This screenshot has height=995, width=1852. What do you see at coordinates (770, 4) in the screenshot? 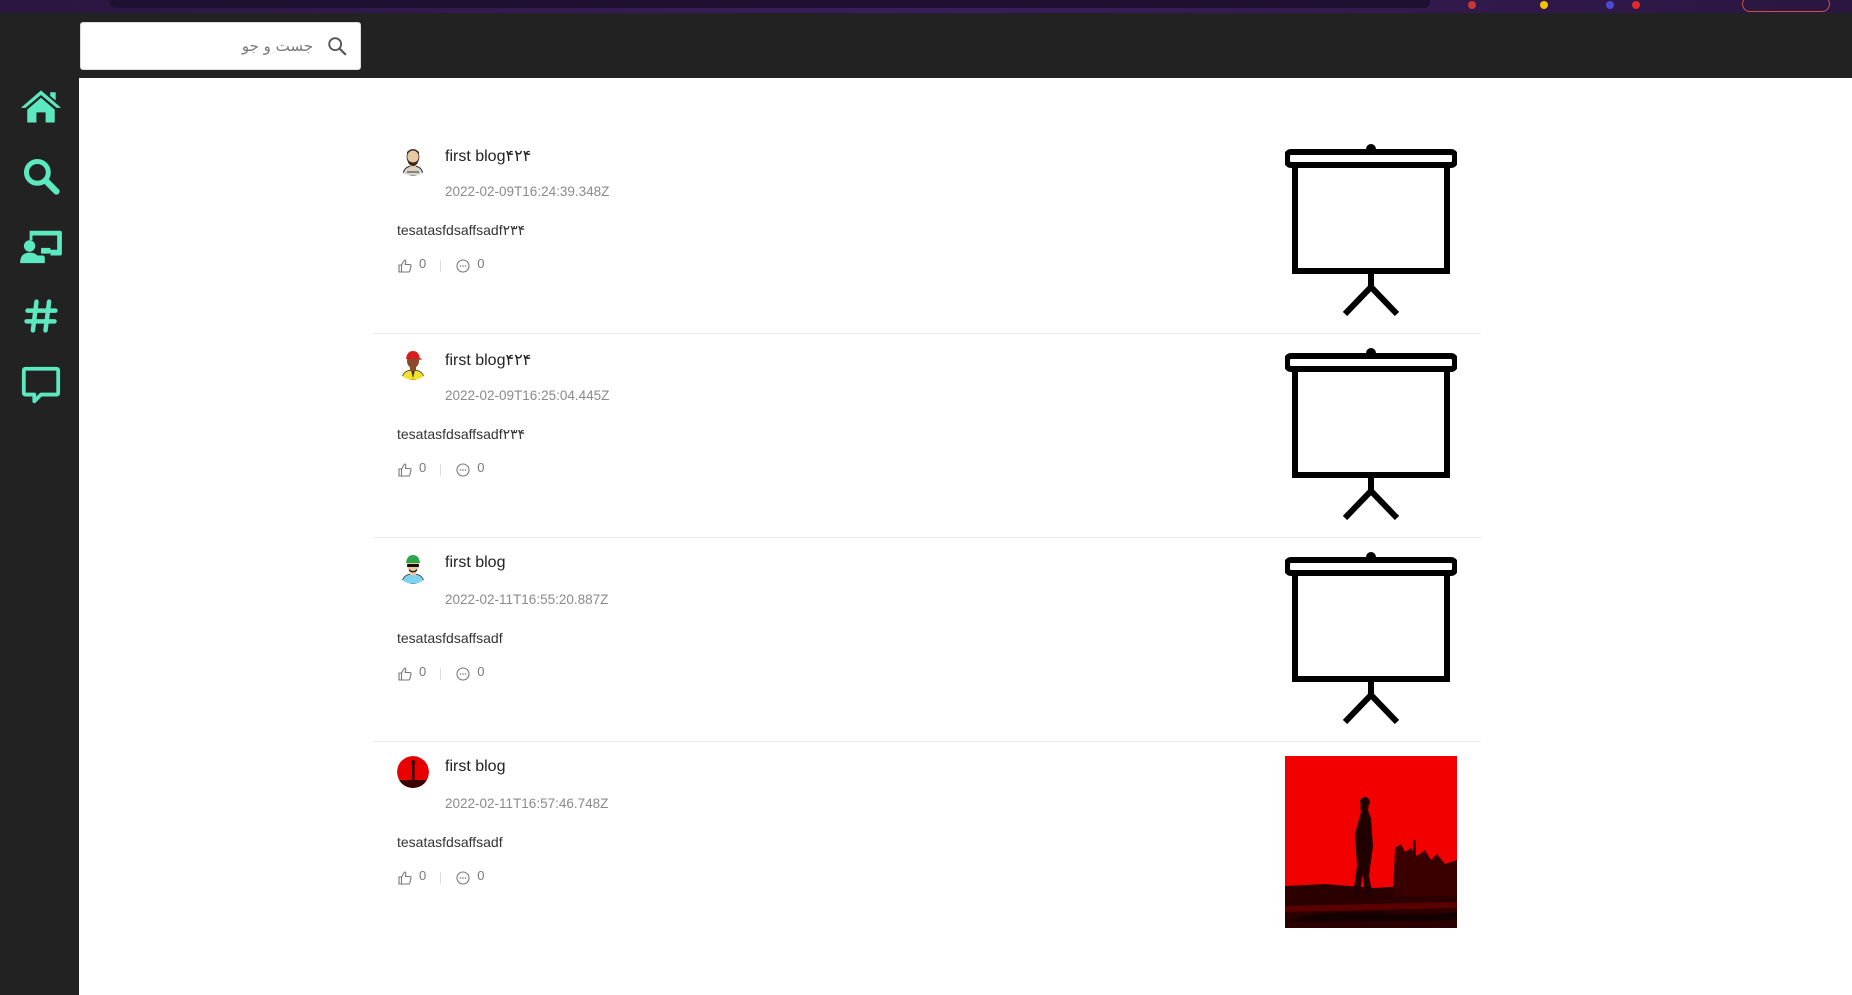
I see `address-bar` at bounding box center [770, 4].